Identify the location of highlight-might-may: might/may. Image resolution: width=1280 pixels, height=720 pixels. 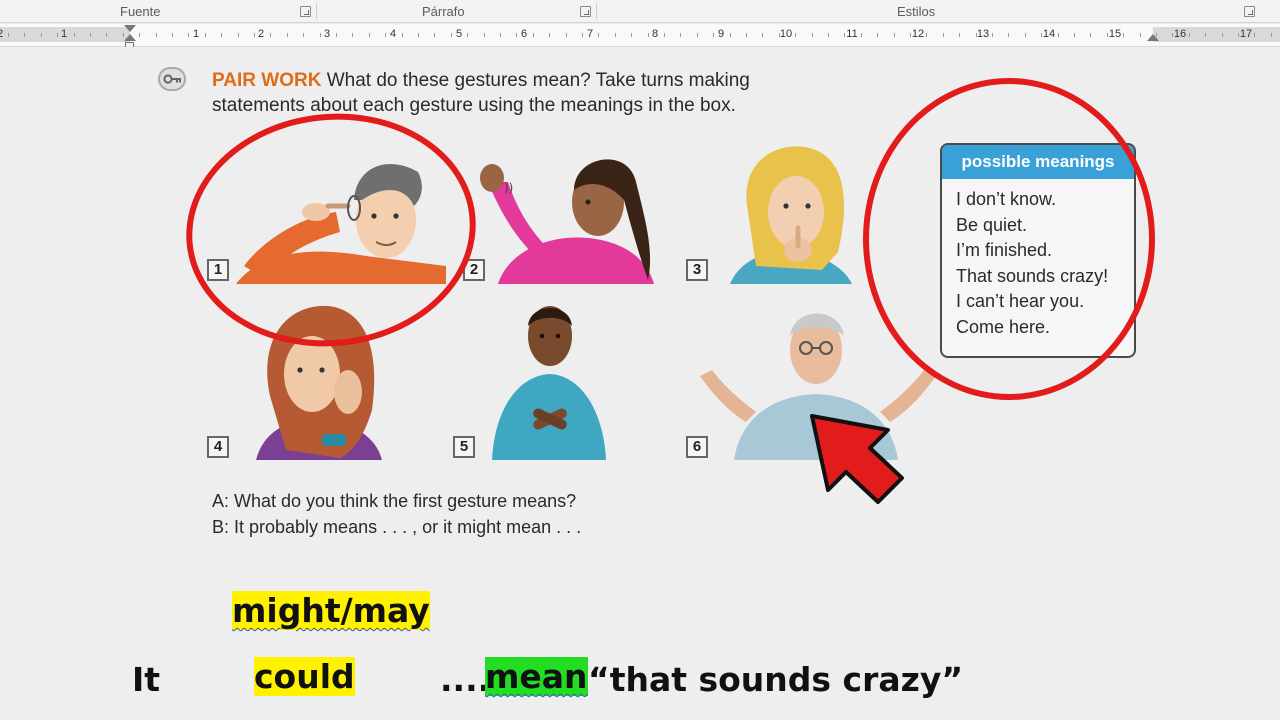
(331, 610).